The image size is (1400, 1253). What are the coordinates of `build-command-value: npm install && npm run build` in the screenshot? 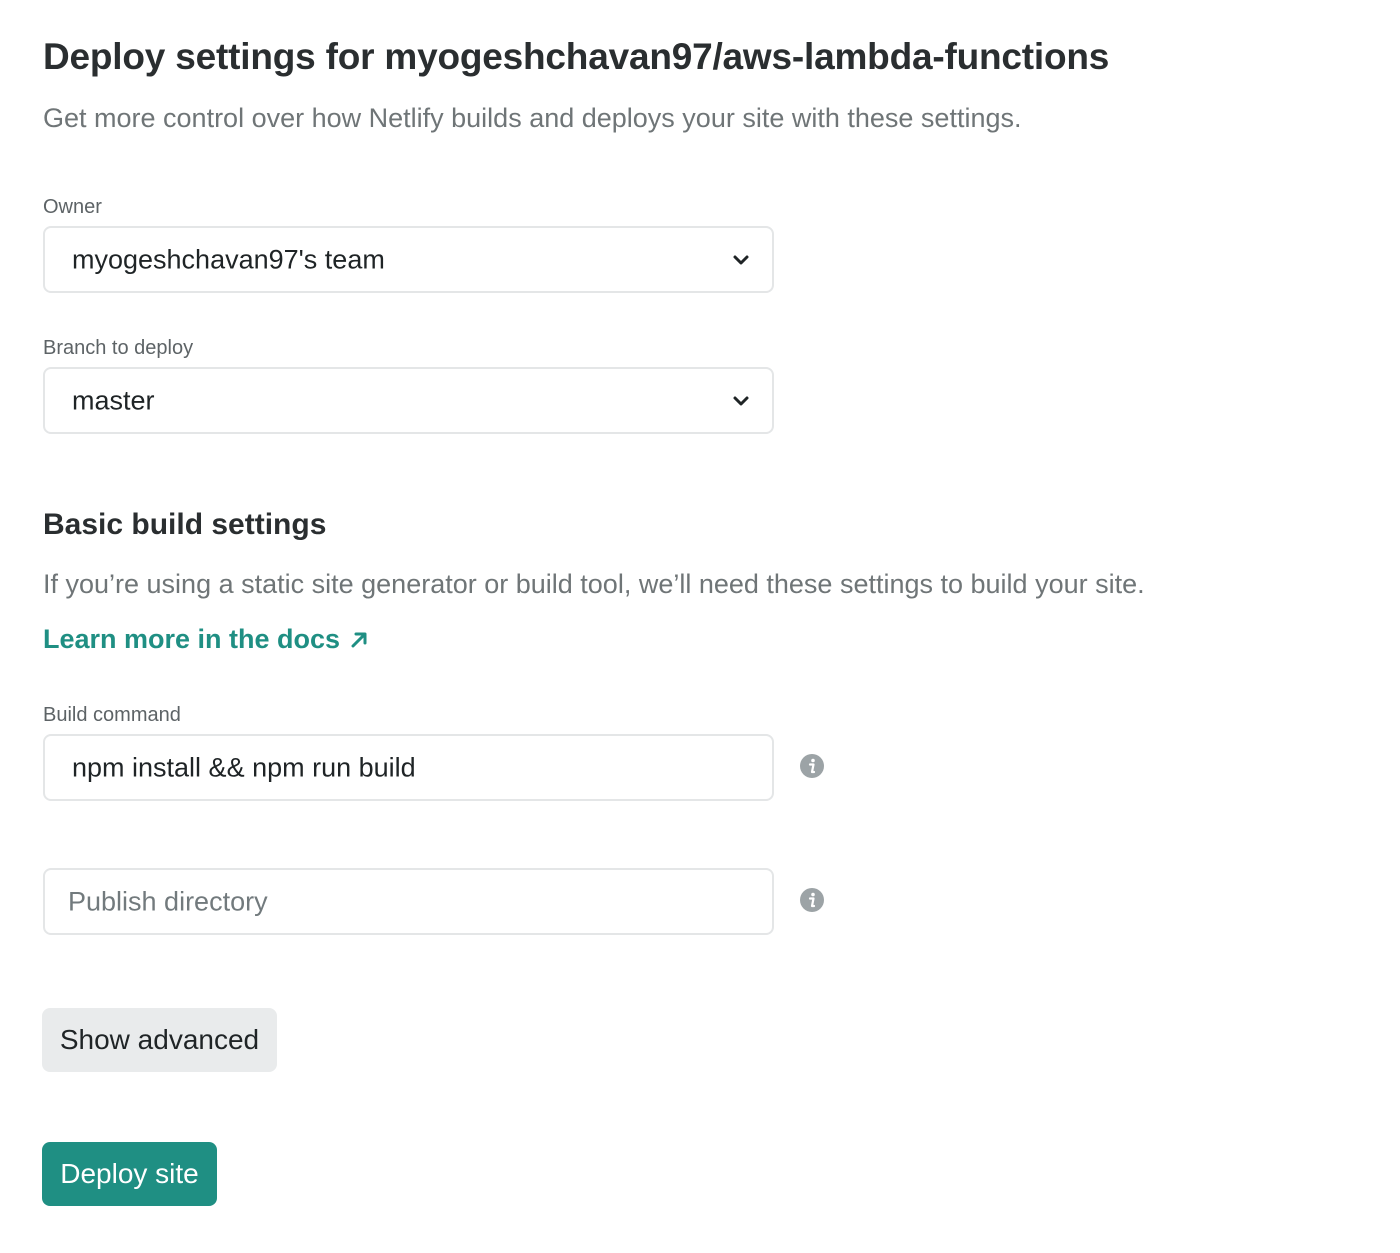 It's located at (244, 767).